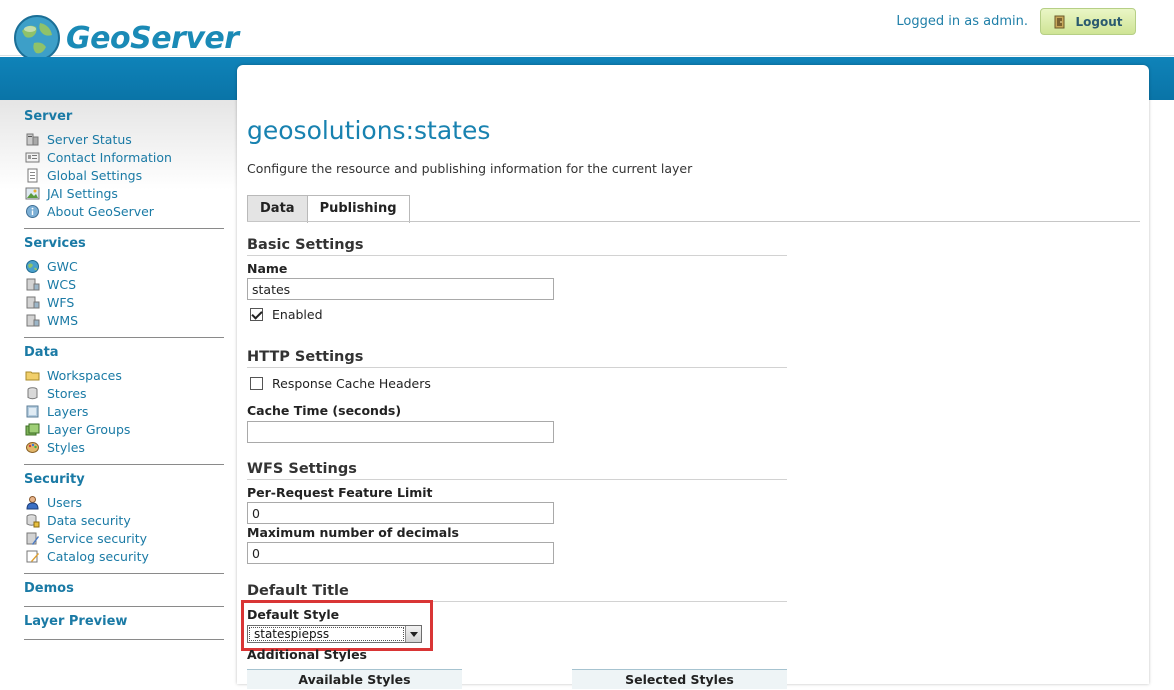 This screenshot has height=690, width=1174. What do you see at coordinates (307, 654) in the screenshot?
I see `additional-styles-label: Additional Styles` at bounding box center [307, 654].